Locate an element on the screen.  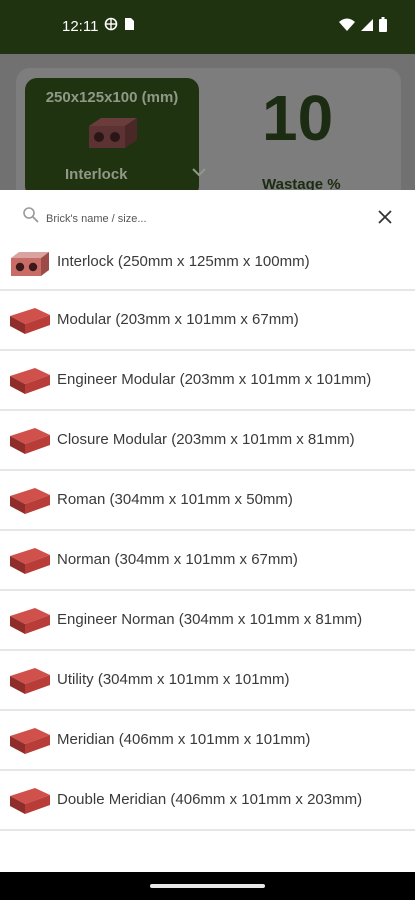
search-icon is located at coordinates (31, 215).